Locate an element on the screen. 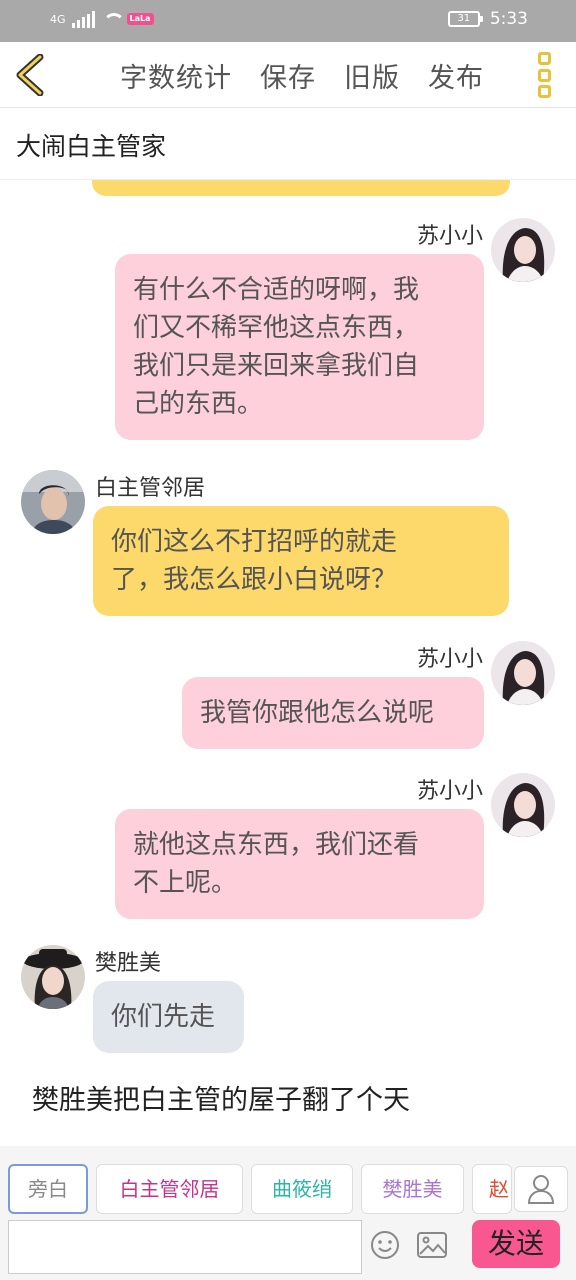 This screenshot has width=576, height=1280. role-chip-narrator: 旁白 is located at coordinates (48, 1189).